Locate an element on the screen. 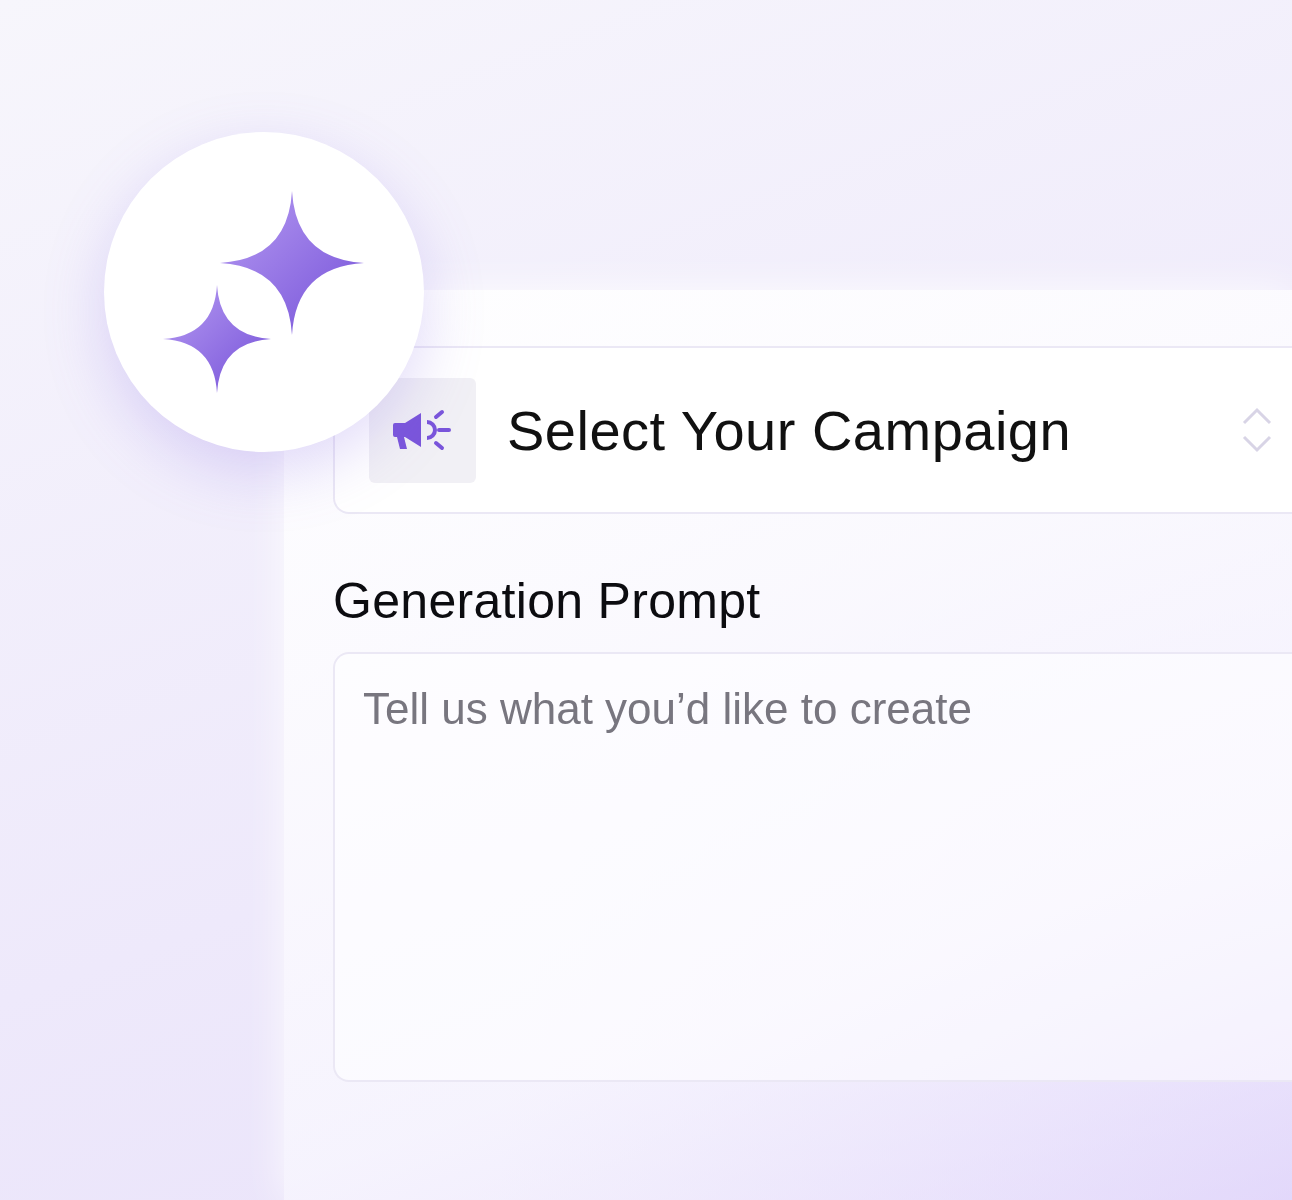  prompt-label: Generation Prompt is located at coordinates (547, 601).